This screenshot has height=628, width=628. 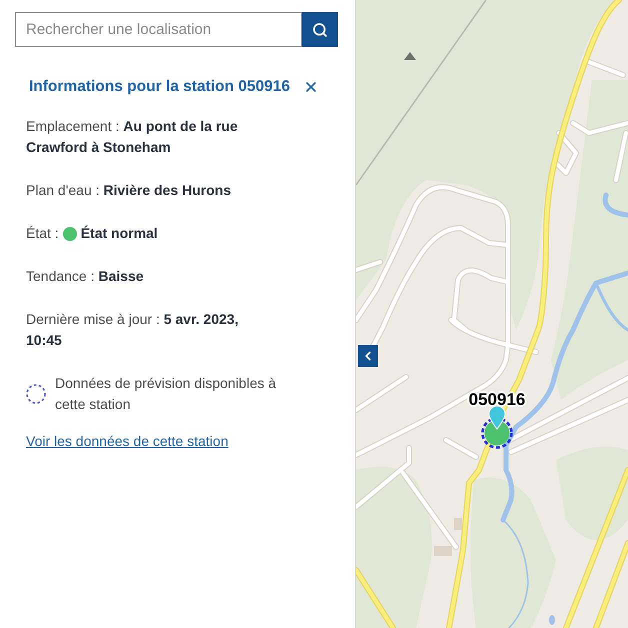 I want to click on panel-title: Informations pour la station 050916, so click(x=159, y=87).